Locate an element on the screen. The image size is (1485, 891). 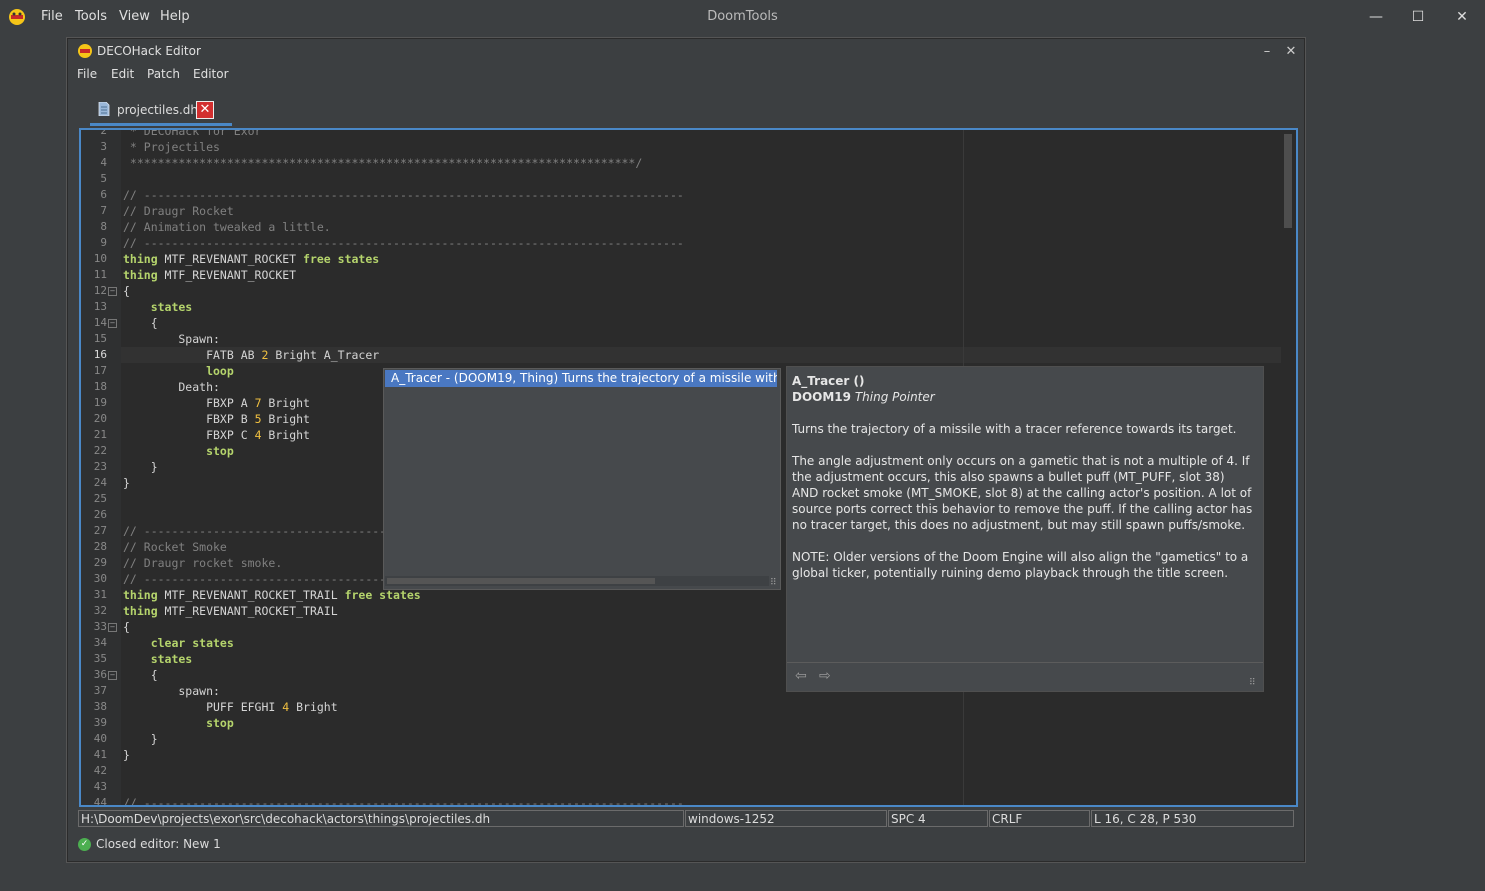
frame-menu-edit: Edit is located at coordinates (122, 74).